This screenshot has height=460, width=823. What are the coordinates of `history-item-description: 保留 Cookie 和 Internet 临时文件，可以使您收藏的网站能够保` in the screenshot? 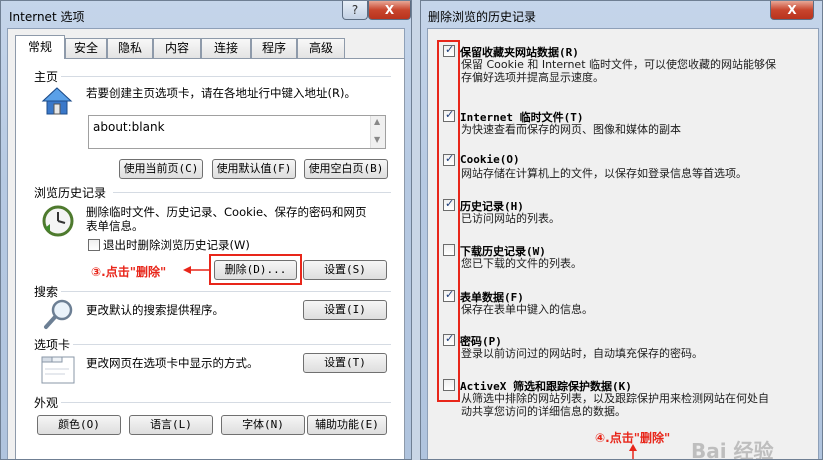 It's located at (618, 64).